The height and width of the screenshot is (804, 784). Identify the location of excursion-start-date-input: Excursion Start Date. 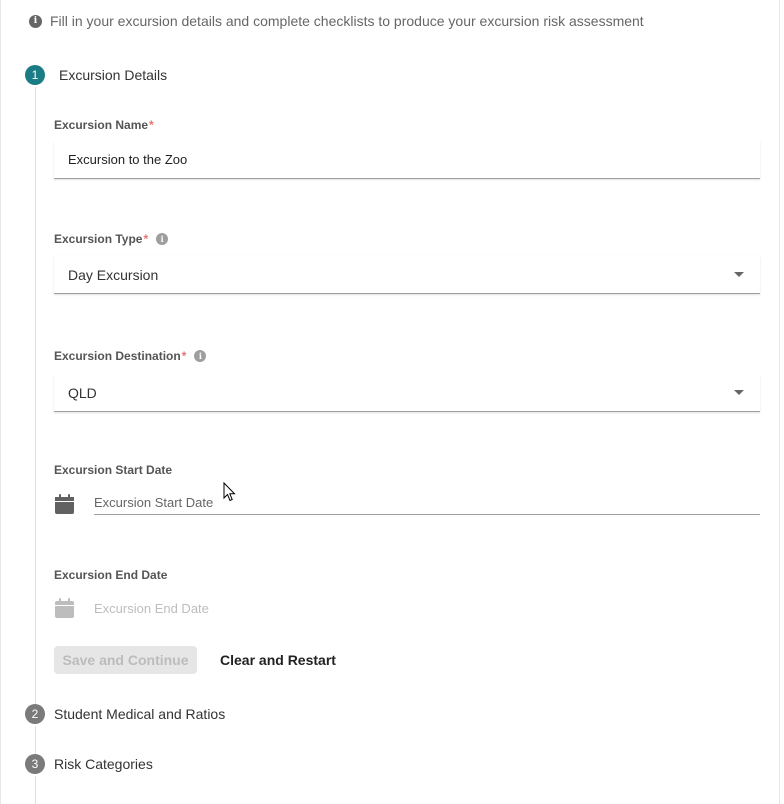
(427, 504).